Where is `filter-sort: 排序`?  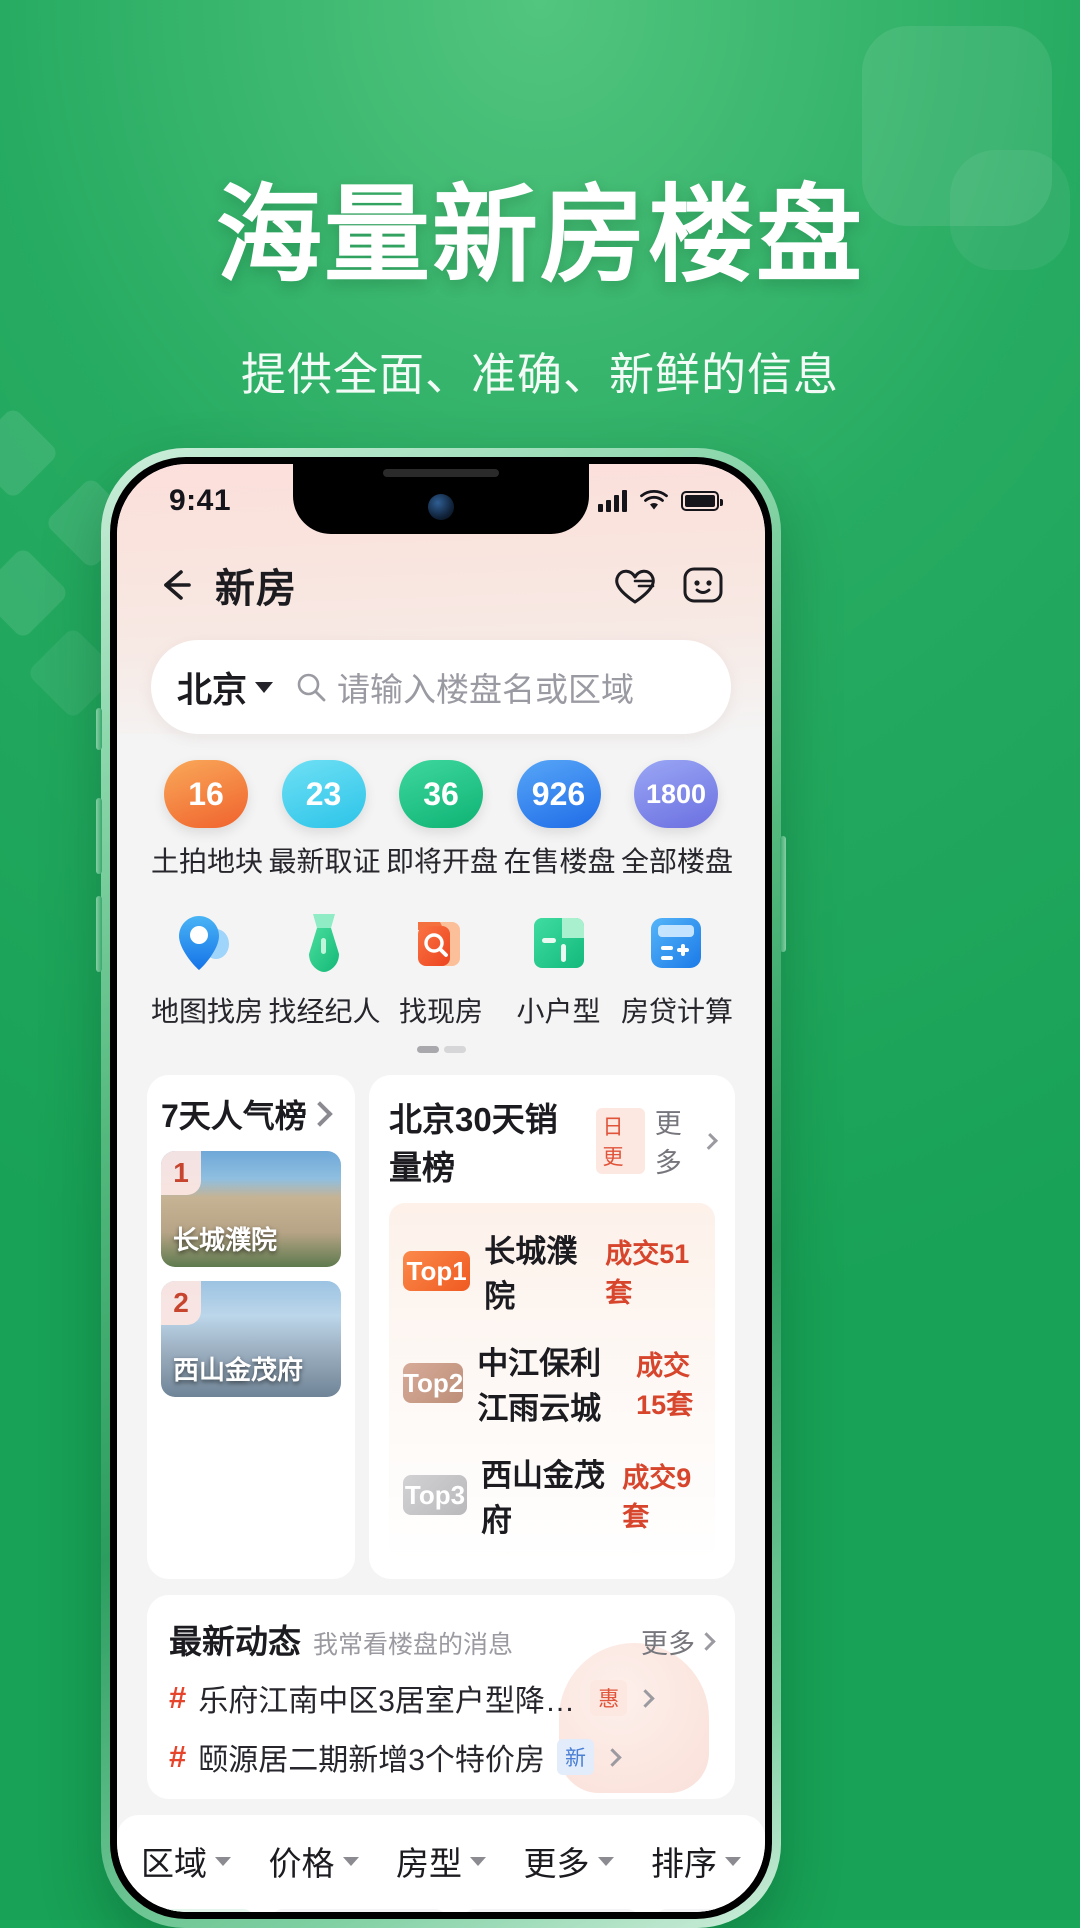
filter-sort: 排序 is located at coordinates (696, 1861).